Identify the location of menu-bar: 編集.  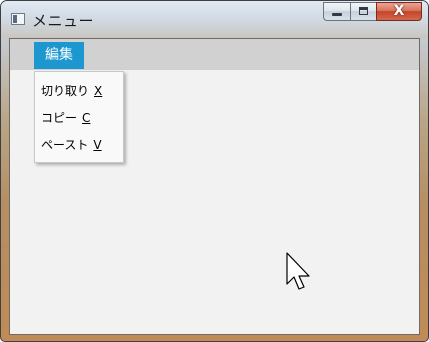
(214, 54).